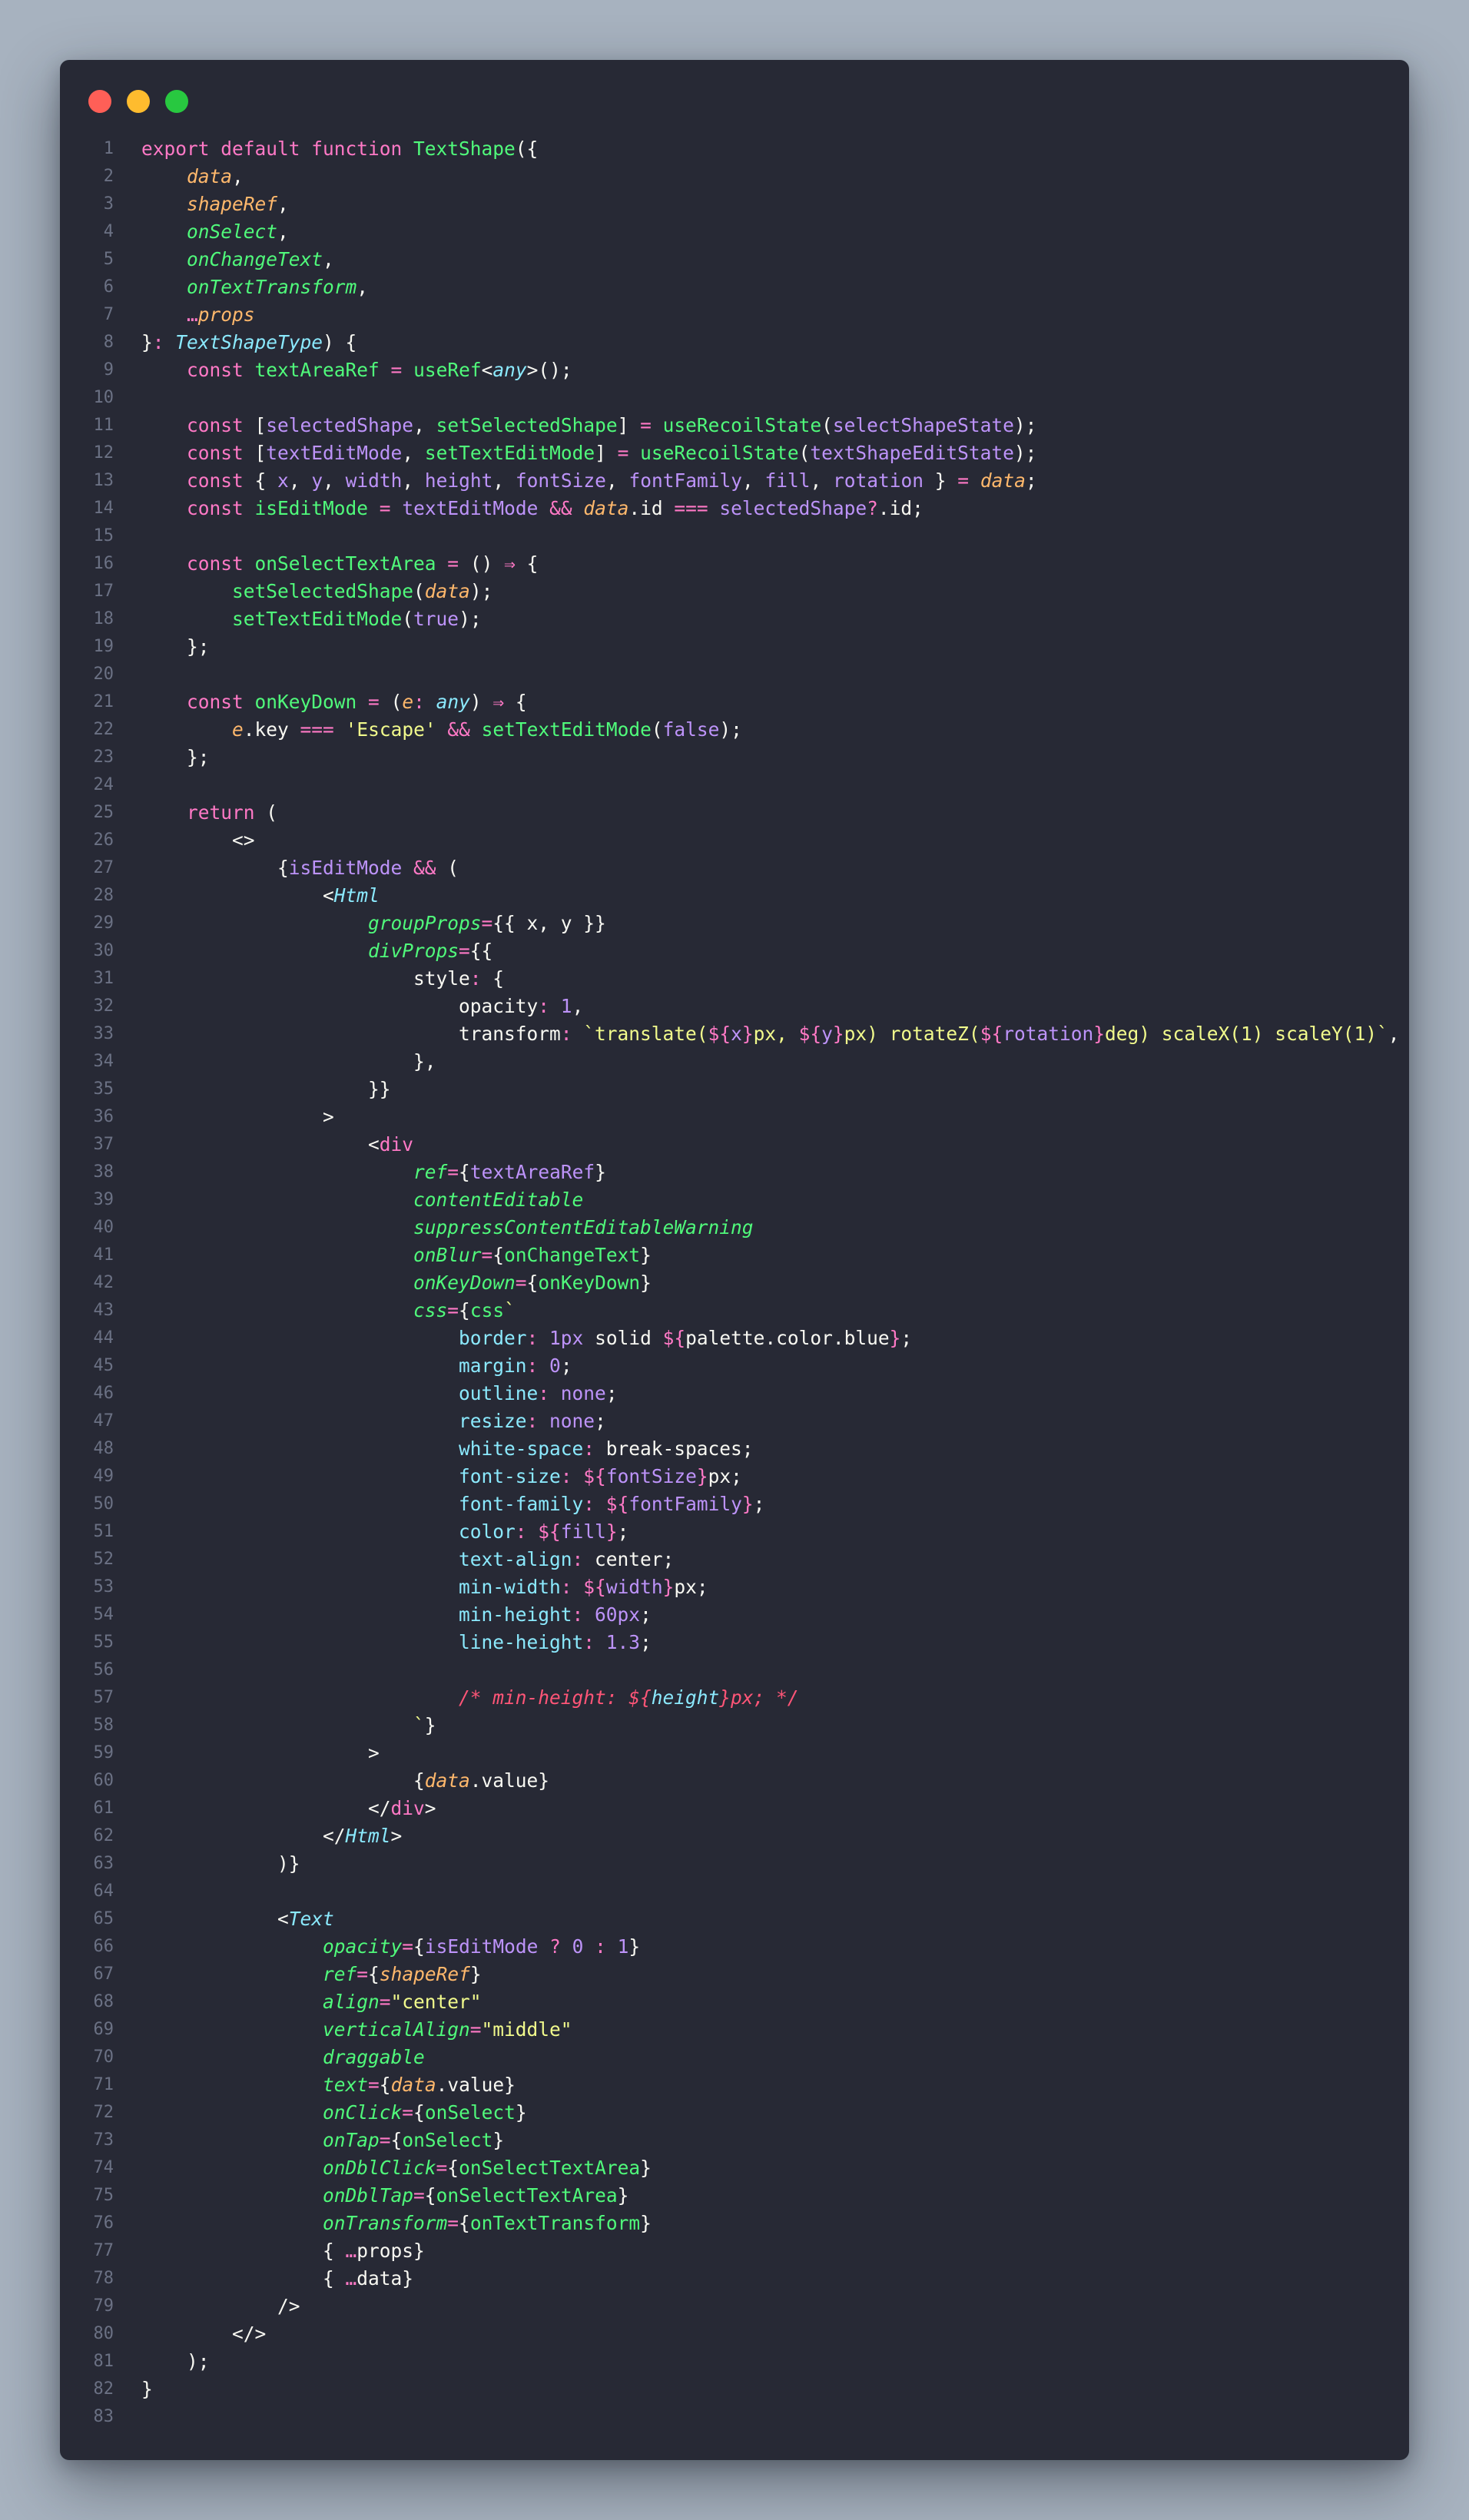 Image resolution: width=1469 pixels, height=2520 pixels. I want to click on code-token: TextShapeType, so click(249, 342).